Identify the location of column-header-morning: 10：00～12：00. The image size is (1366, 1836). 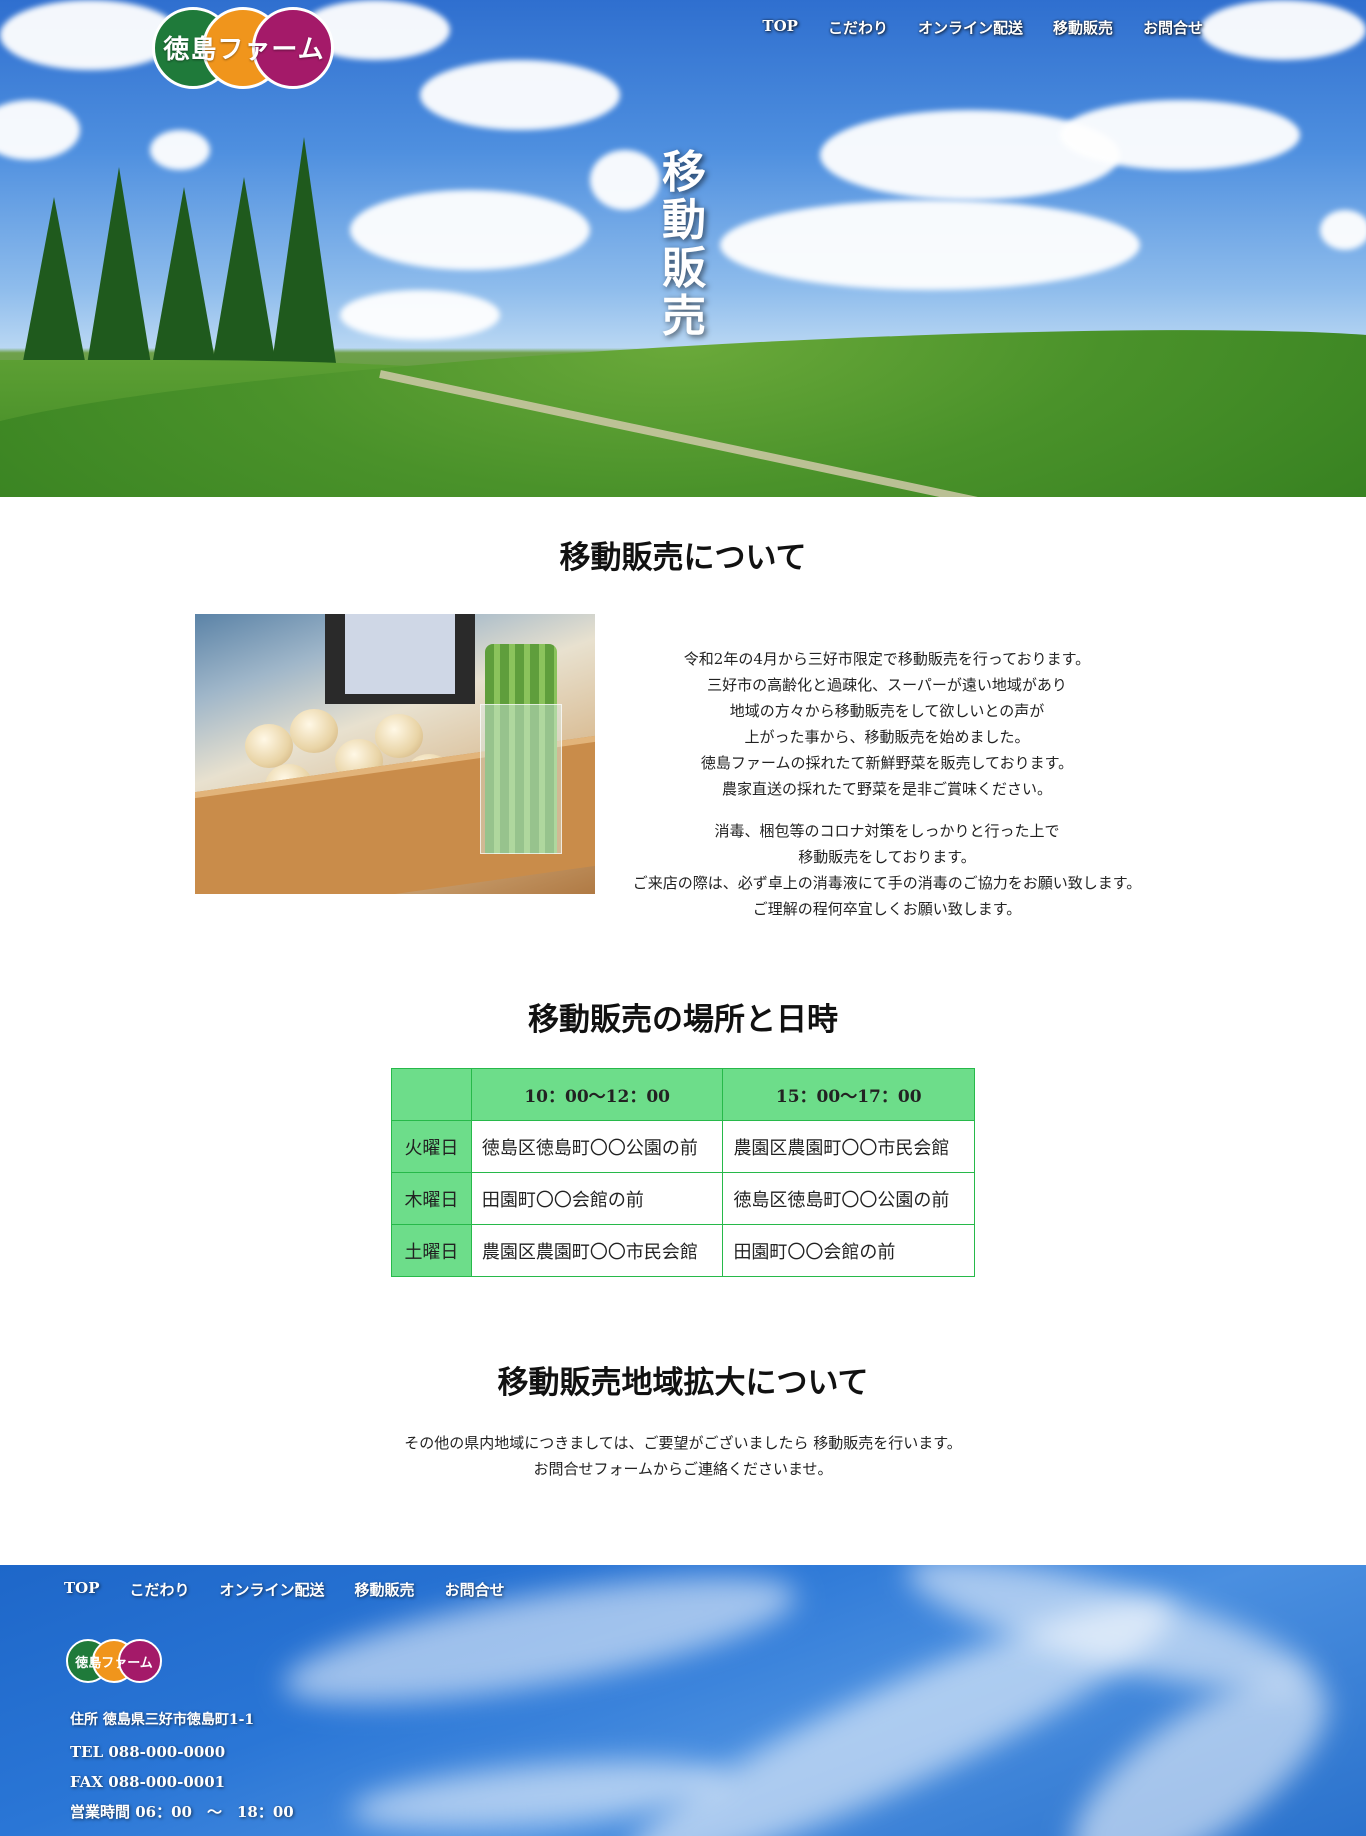
(597, 1094).